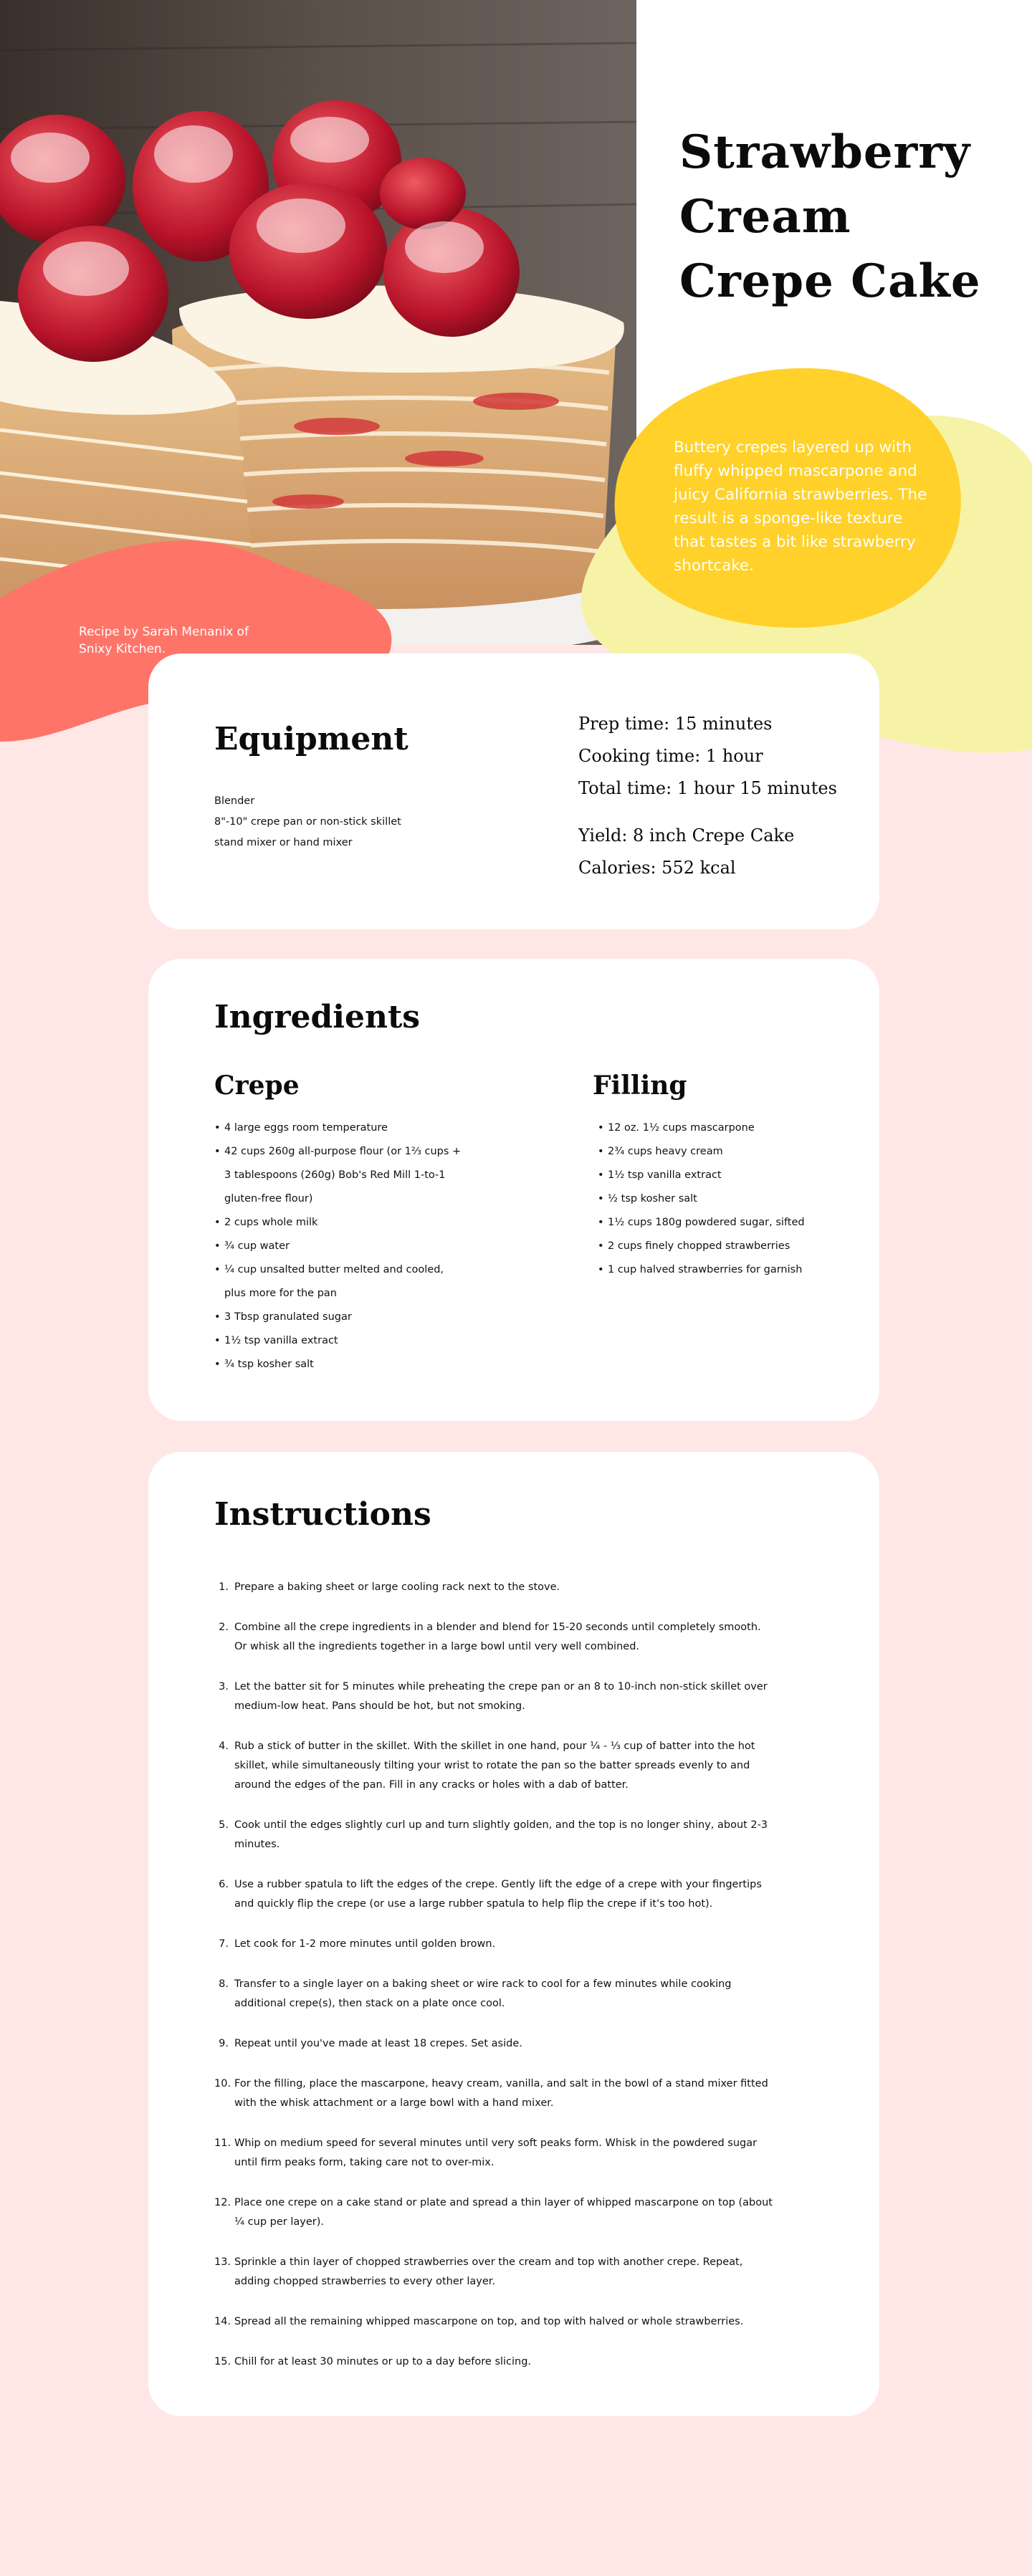 This screenshot has width=1032, height=2576. What do you see at coordinates (284, 842) in the screenshot?
I see `equipment-item: stand mixer or hand mixer` at bounding box center [284, 842].